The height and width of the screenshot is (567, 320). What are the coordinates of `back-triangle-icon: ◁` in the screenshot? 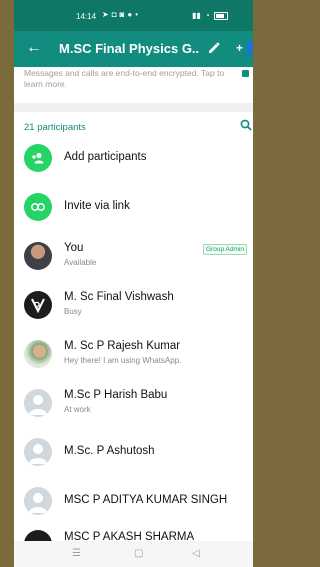 It's located at (196, 553).